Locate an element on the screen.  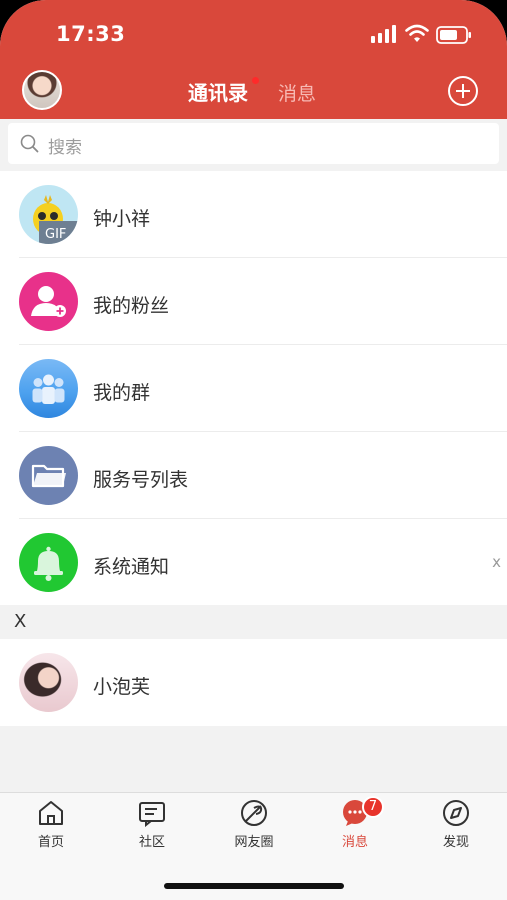
tab-moments: 网友圈 is located at coordinates (254, 824).